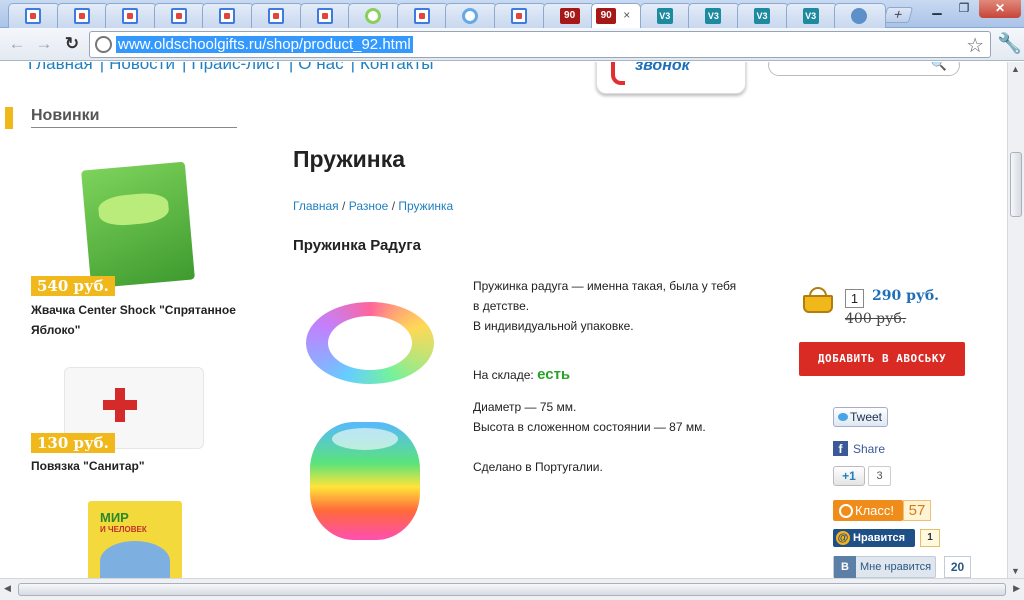 The width and height of the screenshot is (1024, 600). What do you see at coordinates (1015, 571) in the screenshot?
I see `scroll-down-arrow: ▼` at bounding box center [1015, 571].